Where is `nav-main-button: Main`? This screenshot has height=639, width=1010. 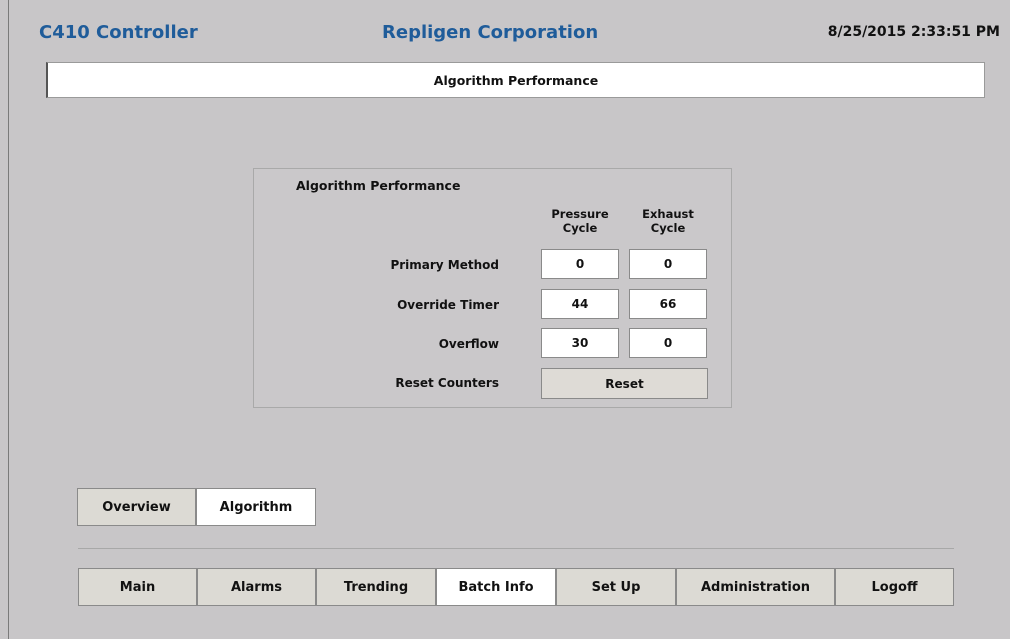
nav-main-button: Main is located at coordinates (137, 587).